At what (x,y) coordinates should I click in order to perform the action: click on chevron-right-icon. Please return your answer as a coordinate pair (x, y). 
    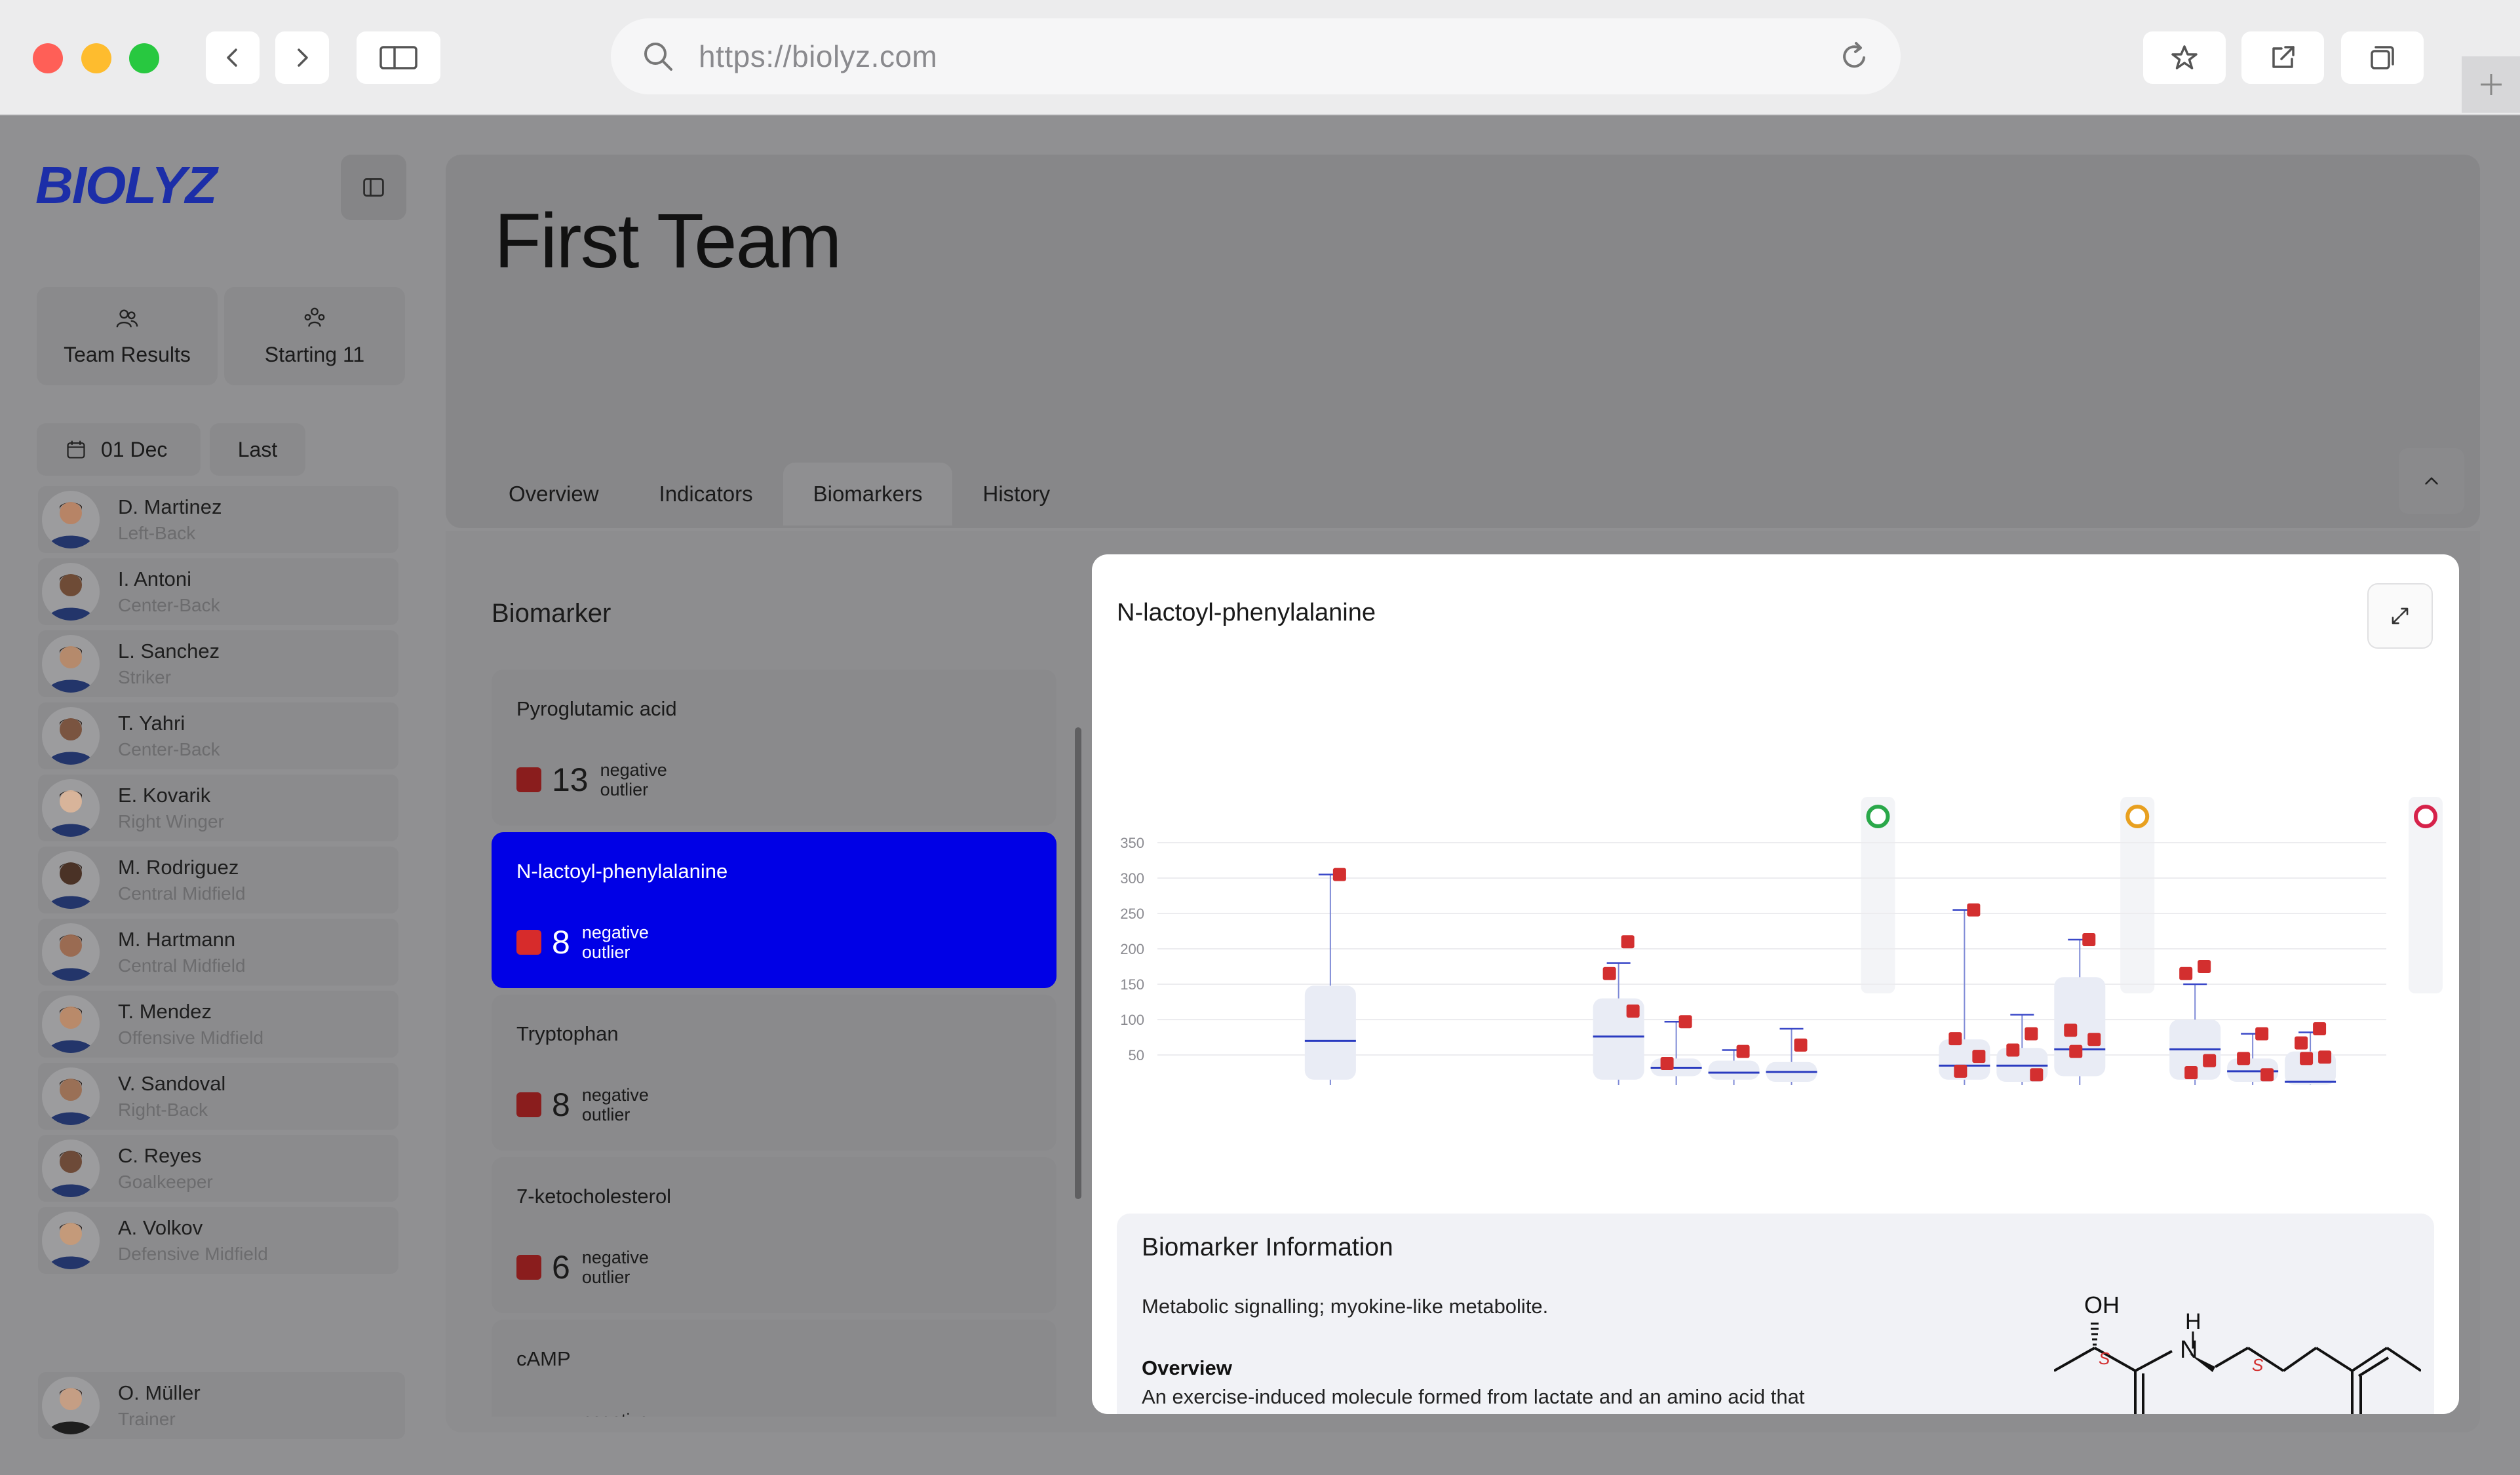
    Looking at the image, I should click on (303, 57).